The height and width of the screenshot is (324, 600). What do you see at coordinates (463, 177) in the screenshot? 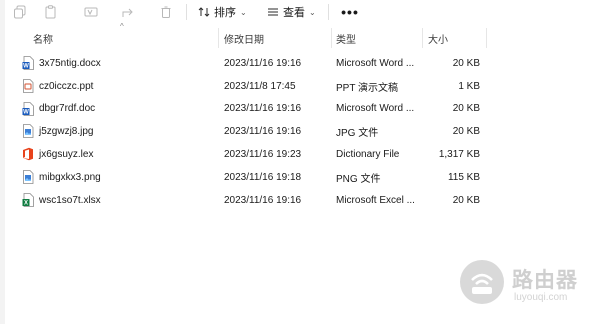
I see `file-size: 115 KB` at bounding box center [463, 177].